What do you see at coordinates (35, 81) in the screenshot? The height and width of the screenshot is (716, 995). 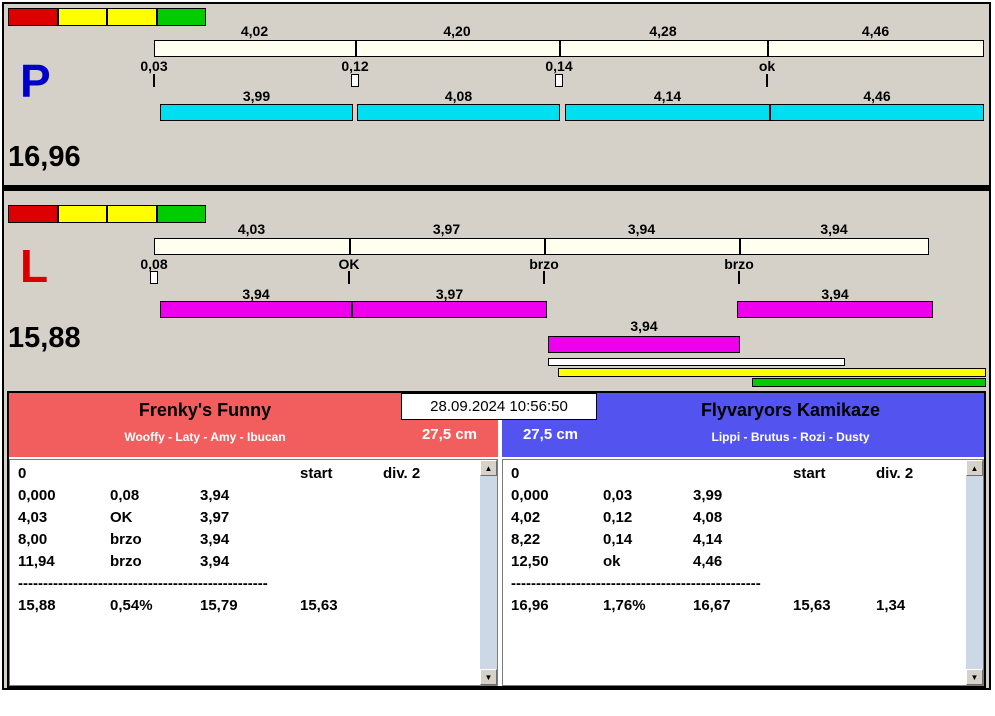 I see `track-p-letter: P` at bounding box center [35, 81].